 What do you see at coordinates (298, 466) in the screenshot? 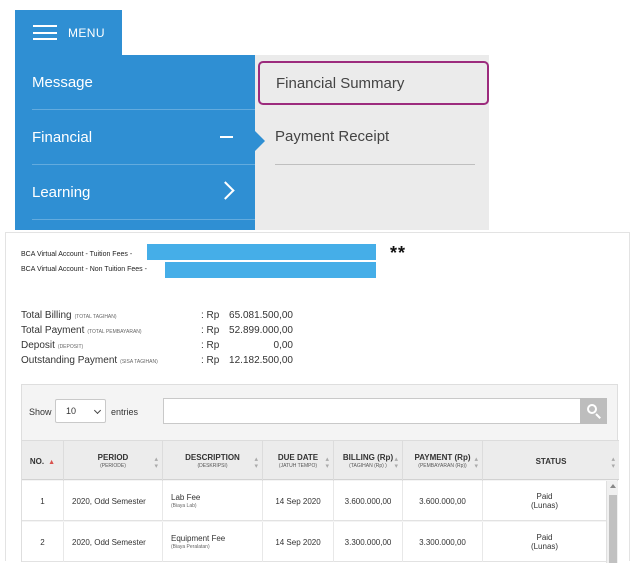
I see `column-subtitle: (JATUH TEMPO)` at bounding box center [298, 466].